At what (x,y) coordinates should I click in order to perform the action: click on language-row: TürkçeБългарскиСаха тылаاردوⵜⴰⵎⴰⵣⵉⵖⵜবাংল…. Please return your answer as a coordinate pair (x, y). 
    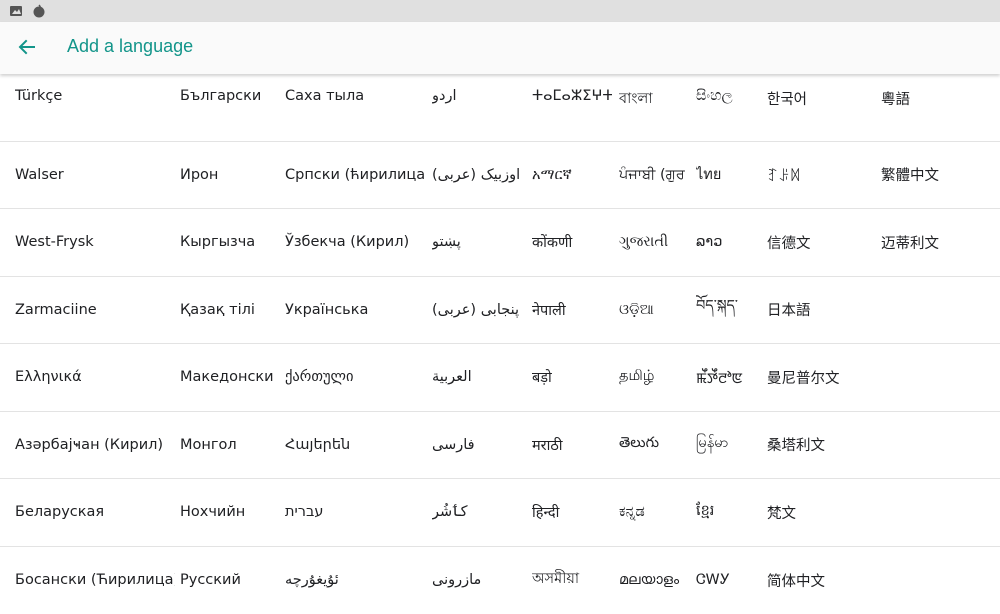
    Looking at the image, I should click on (500, 108).